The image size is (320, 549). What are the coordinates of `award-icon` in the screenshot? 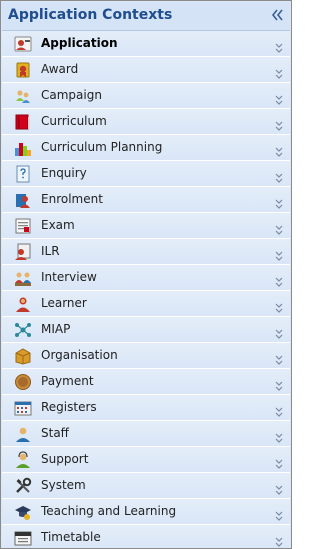 It's located at (23, 70).